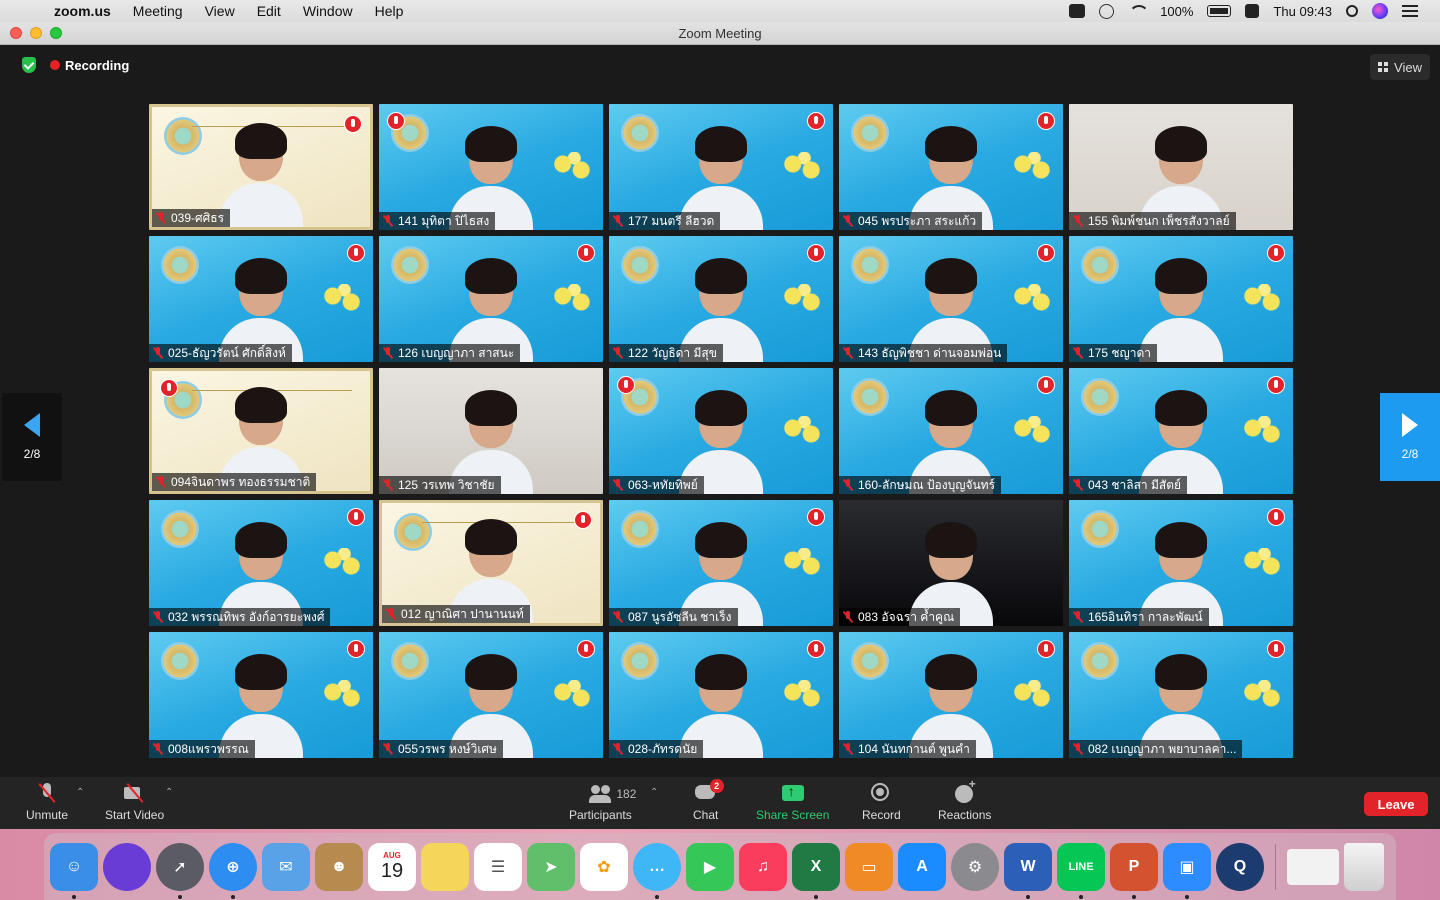  Describe the element at coordinates (551, 866) in the screenshot. I see `maps-icon: ➤` at that location.